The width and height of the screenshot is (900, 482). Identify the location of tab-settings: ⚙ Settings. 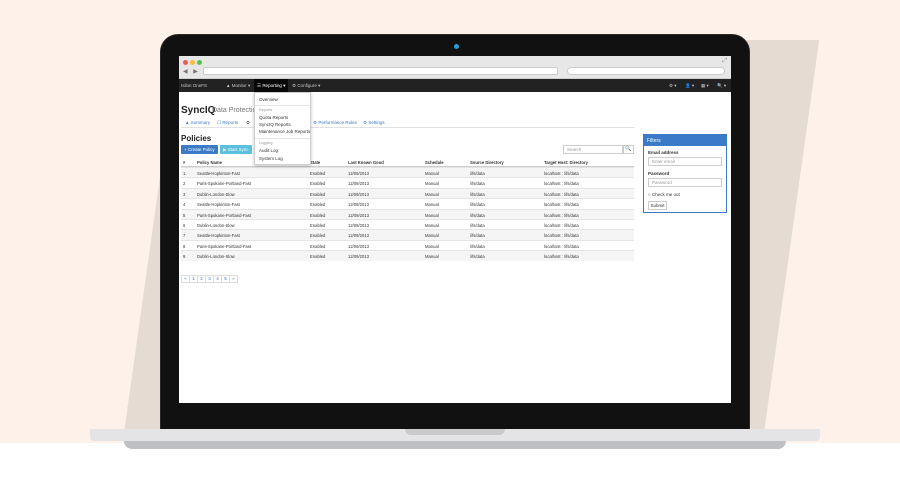
(374, 123).